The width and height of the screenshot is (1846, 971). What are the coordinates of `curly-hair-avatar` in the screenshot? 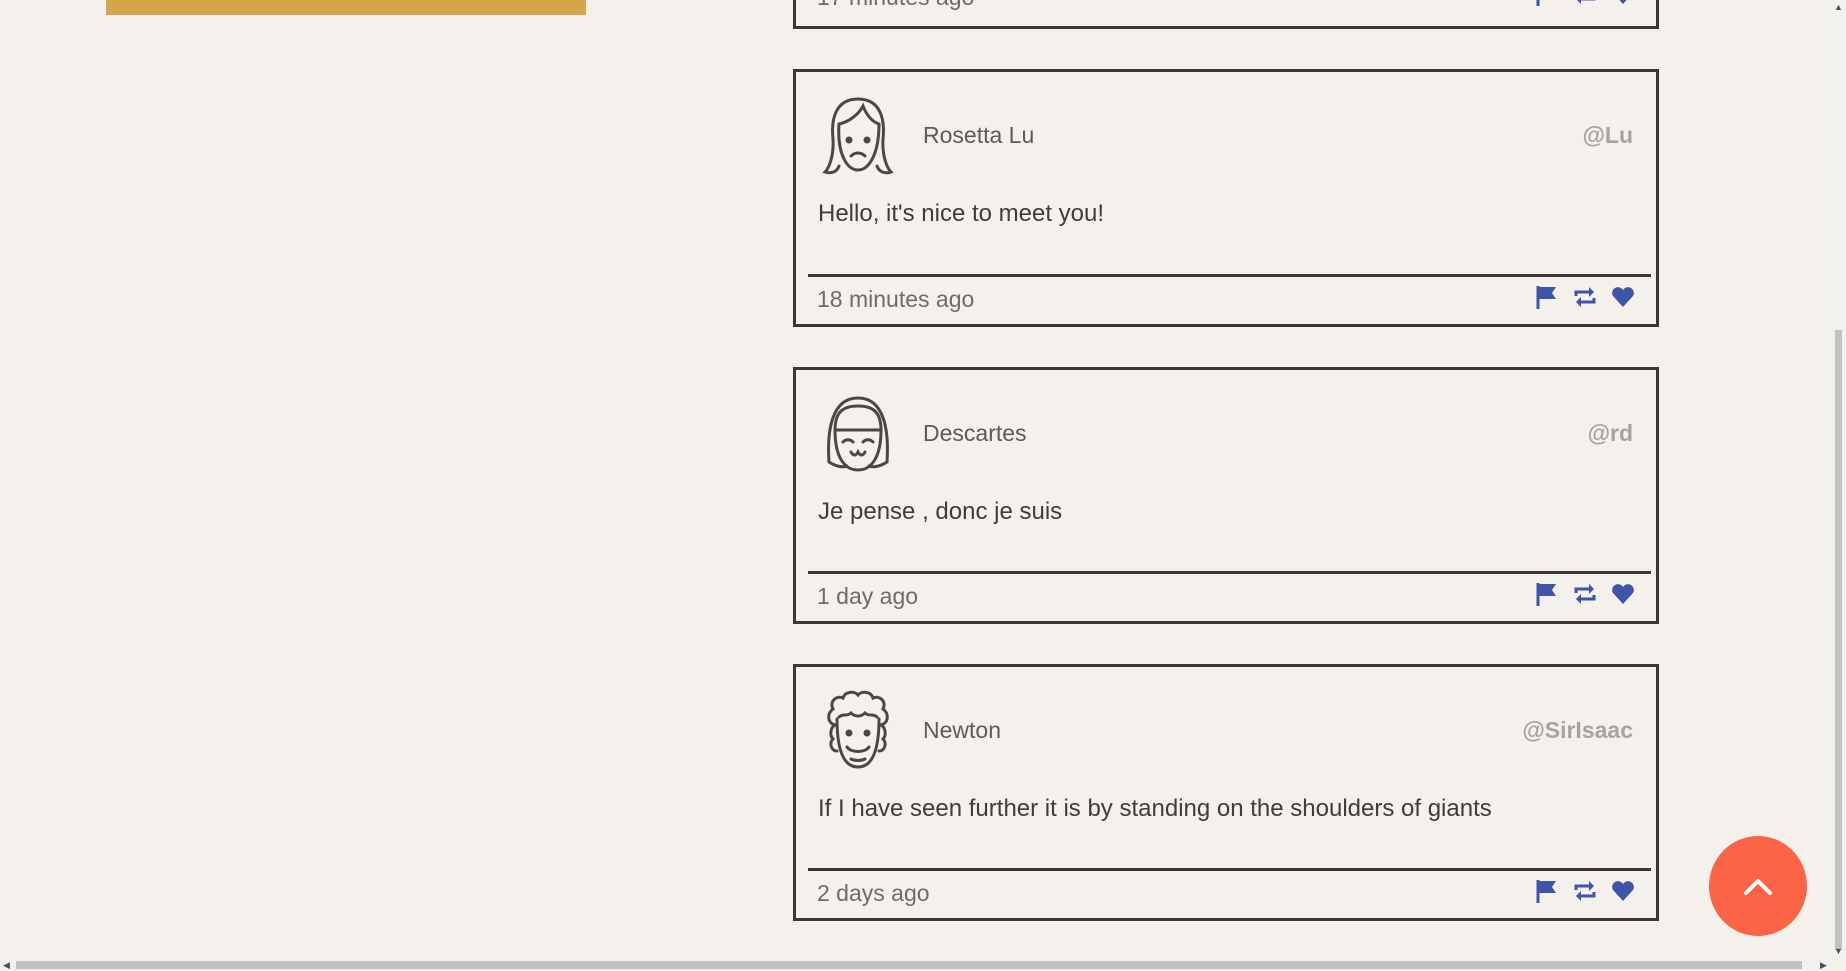 It's located at (858, 731).